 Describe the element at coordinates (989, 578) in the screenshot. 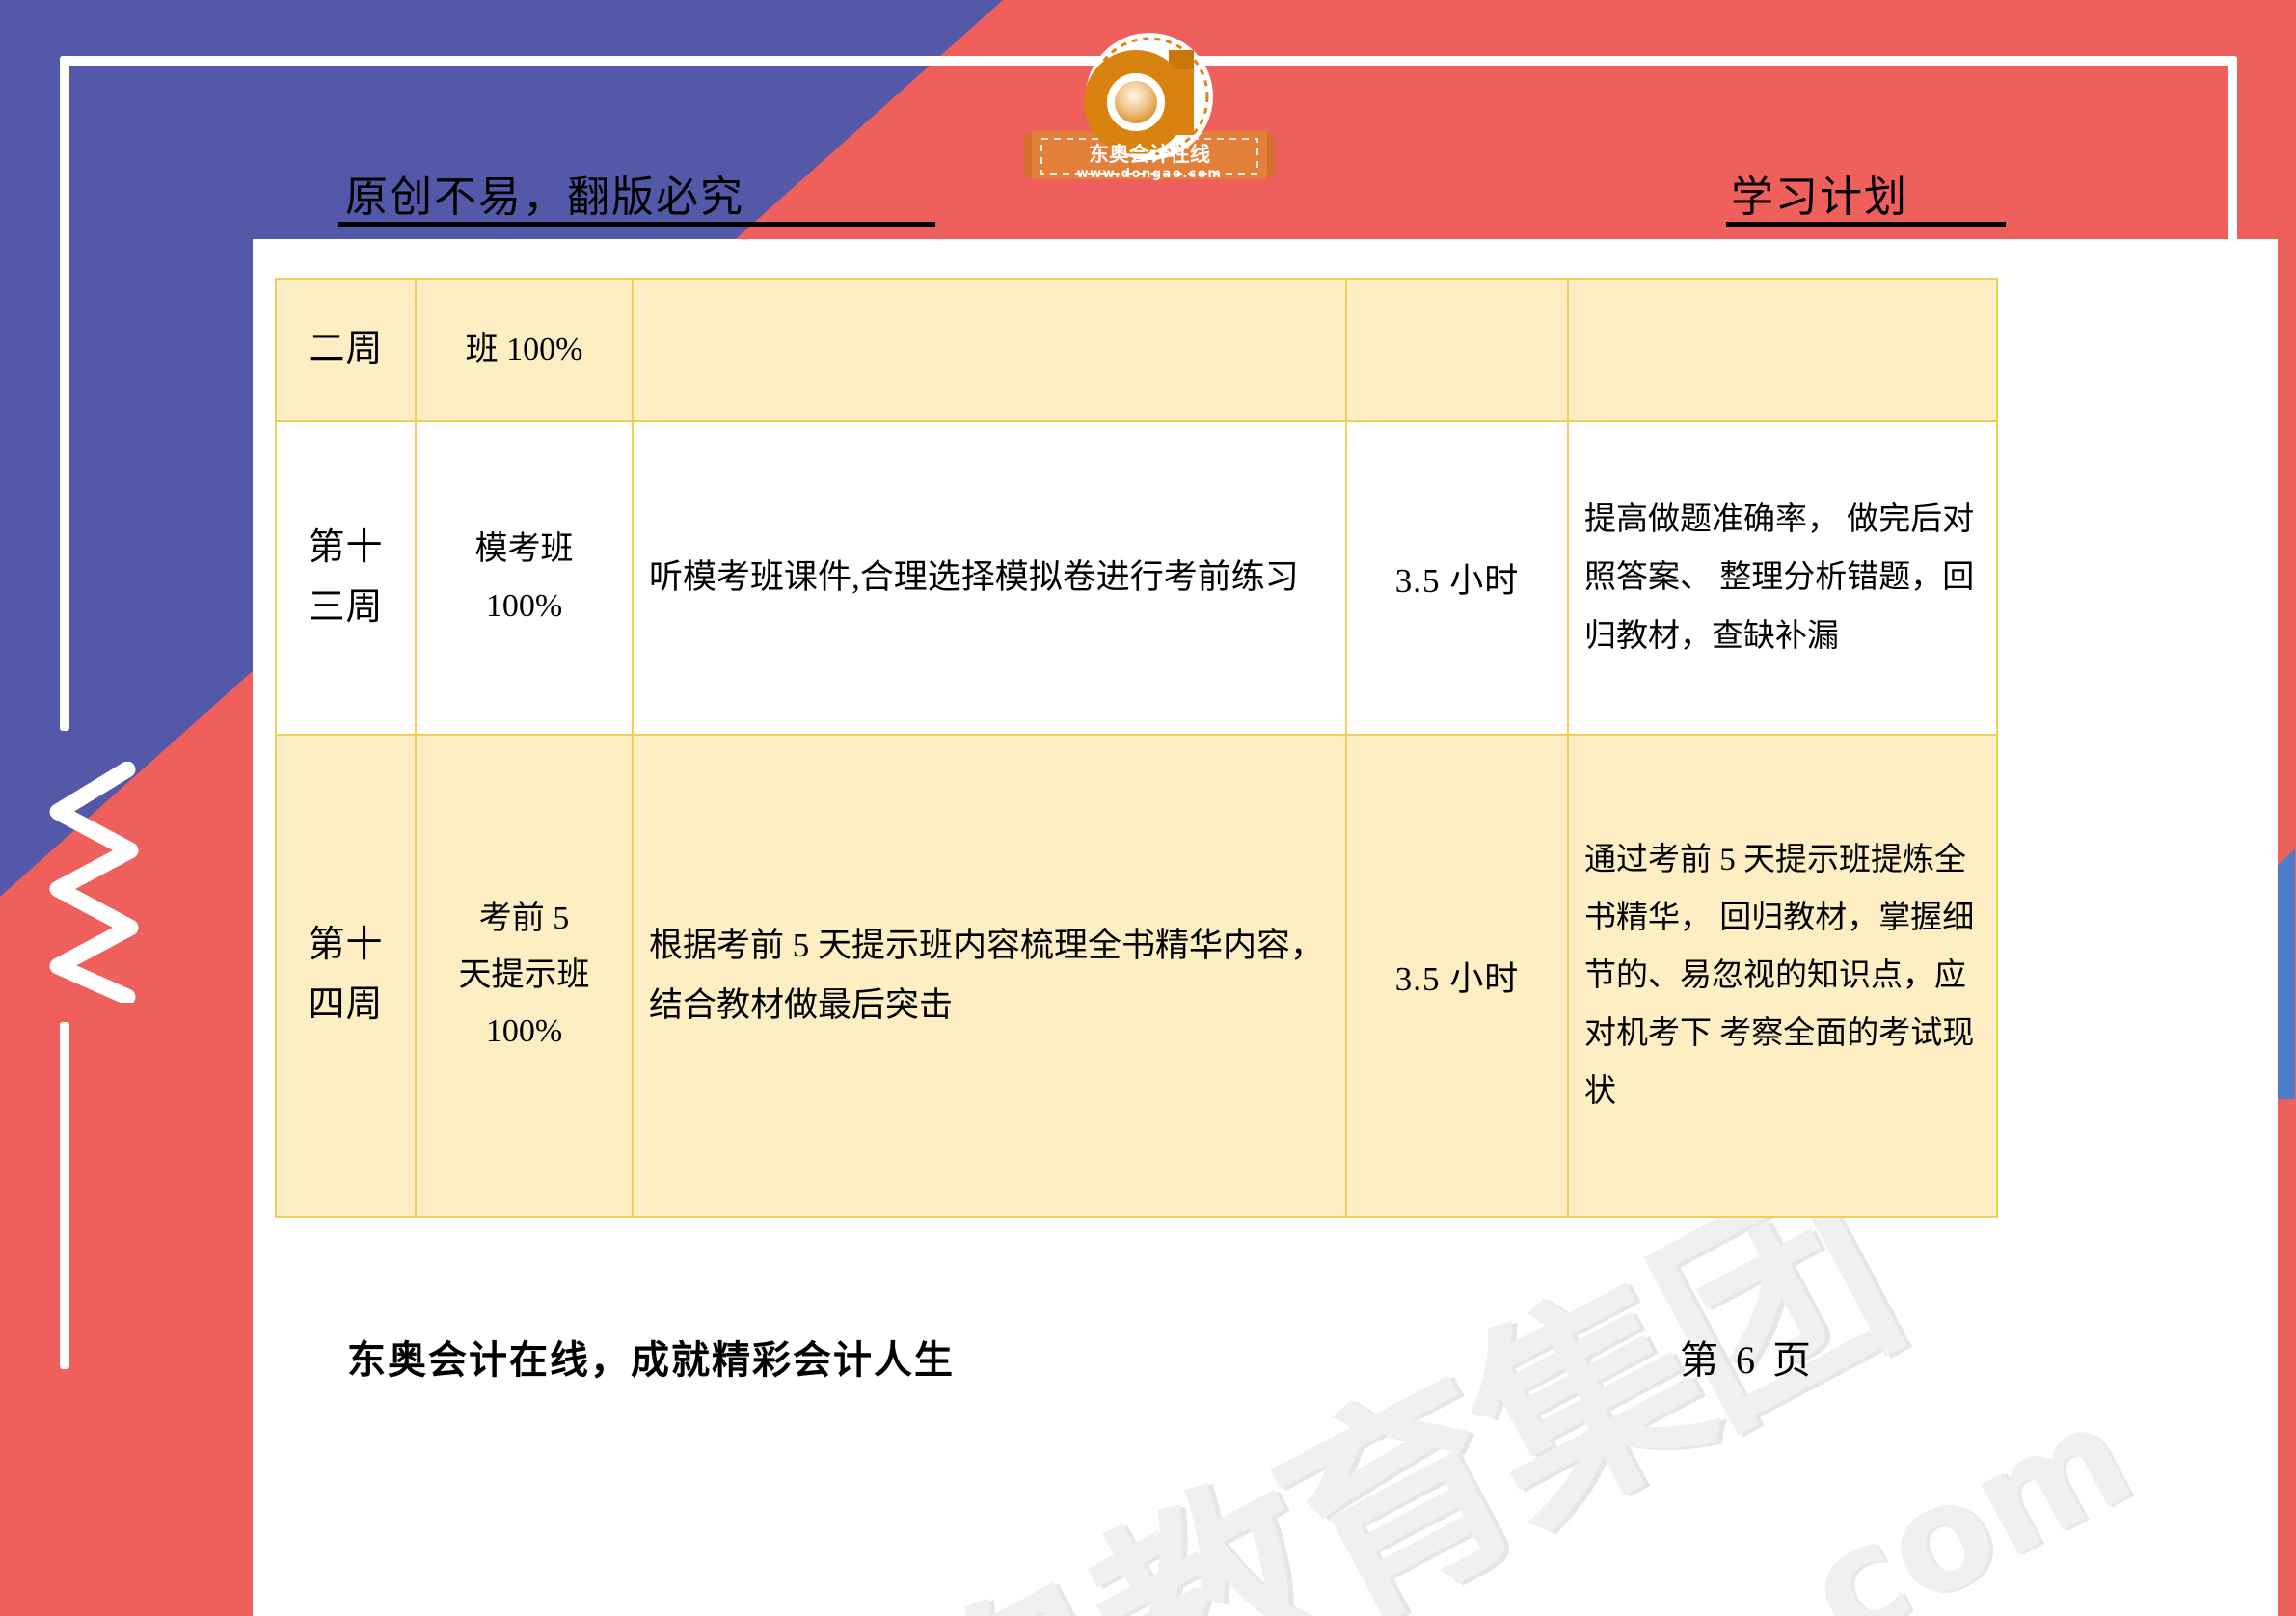

I see `cell-content: 听模考班课件,合理选择模拟卷进行考前练习` at that location.